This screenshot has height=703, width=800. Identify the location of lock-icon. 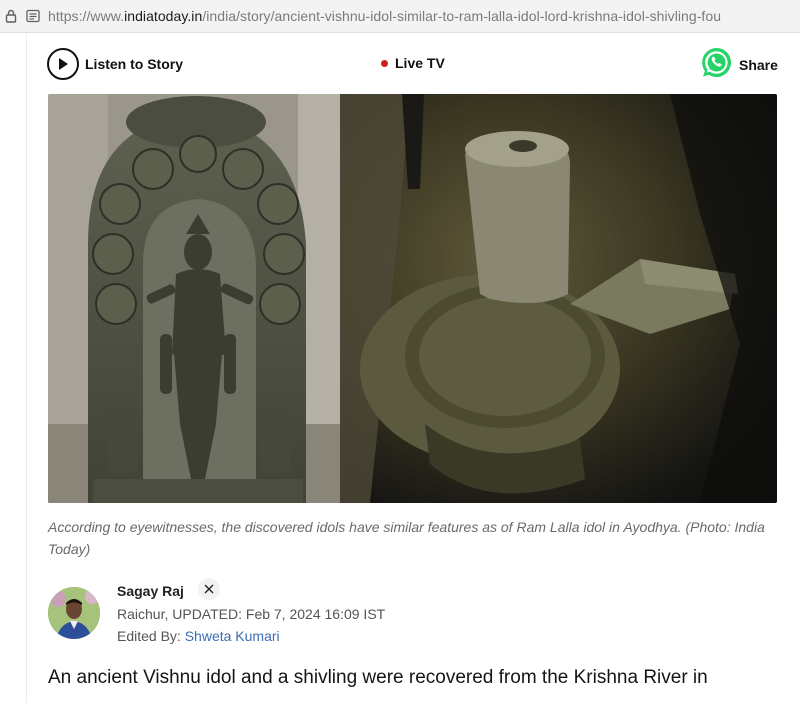
(11, 16).